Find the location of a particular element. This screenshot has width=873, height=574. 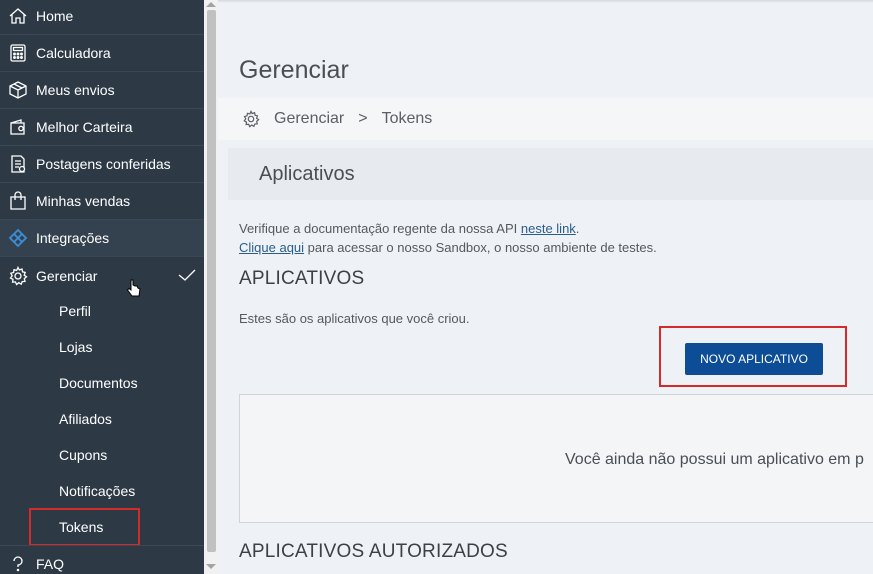

sidebar-item-label: FAQ is located at coordinates (50, 564).